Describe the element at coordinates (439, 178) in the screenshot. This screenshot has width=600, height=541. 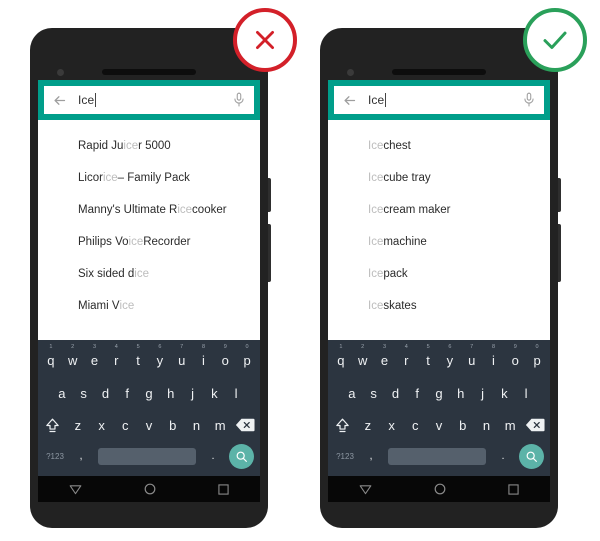
I see `list-item: Ice cube tray` at that location.